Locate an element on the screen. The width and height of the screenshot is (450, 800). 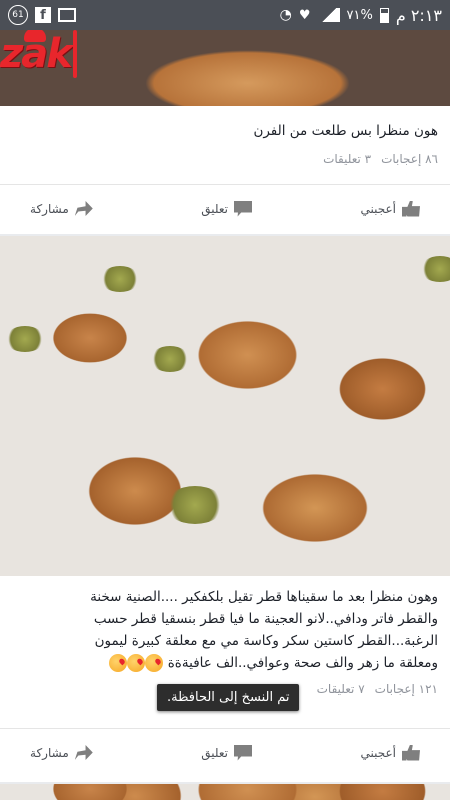
facebook-icon: f is located at coordinates (43, 15).